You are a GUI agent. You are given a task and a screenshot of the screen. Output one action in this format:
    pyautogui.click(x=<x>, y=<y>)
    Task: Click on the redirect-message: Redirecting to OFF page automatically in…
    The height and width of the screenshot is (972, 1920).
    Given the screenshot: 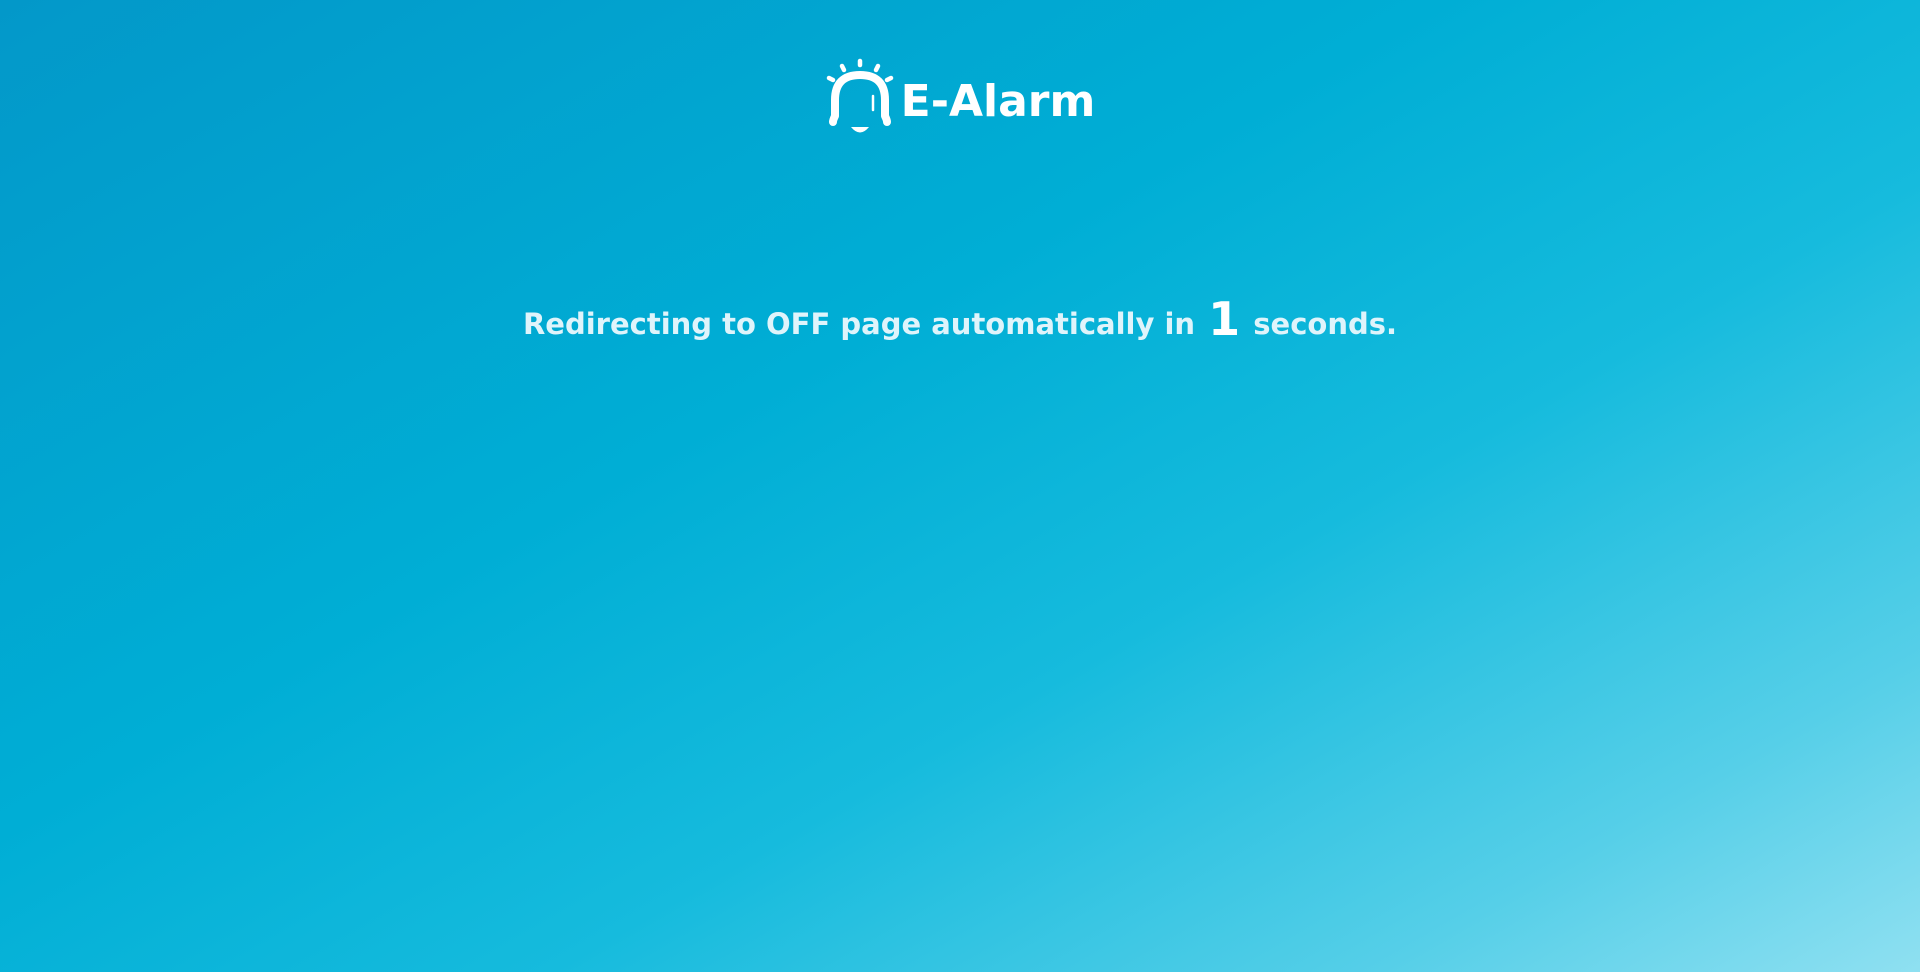 What is the action you would take?
    pyautogui.click(x=960, y=319)
    